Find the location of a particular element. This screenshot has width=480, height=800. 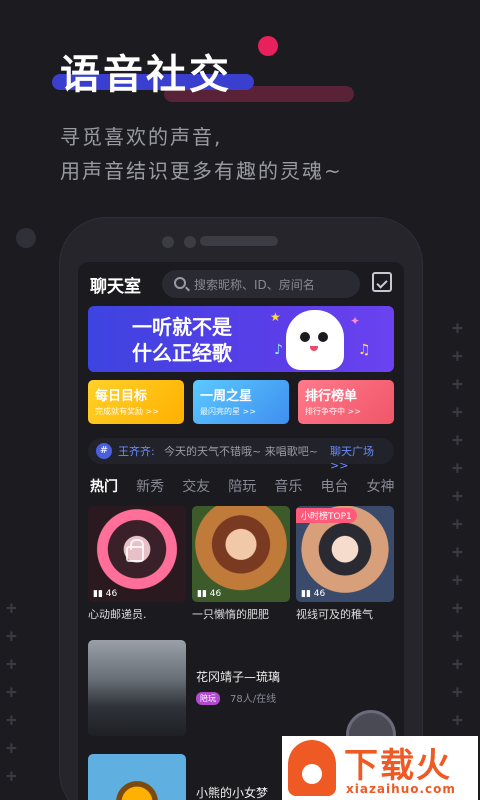

watermark: 下载火 xiazaihuo.com is located at coordinates (380, 768).